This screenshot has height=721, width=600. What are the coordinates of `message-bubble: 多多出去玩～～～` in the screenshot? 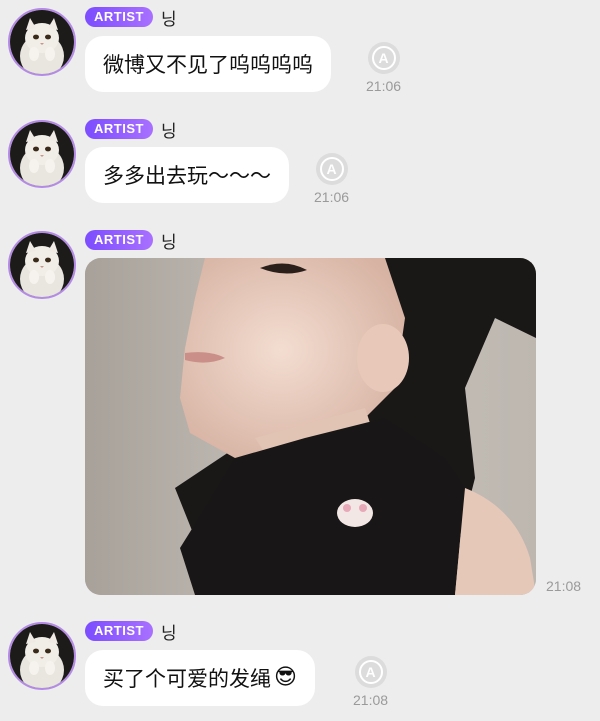 It's located at (187, 175).